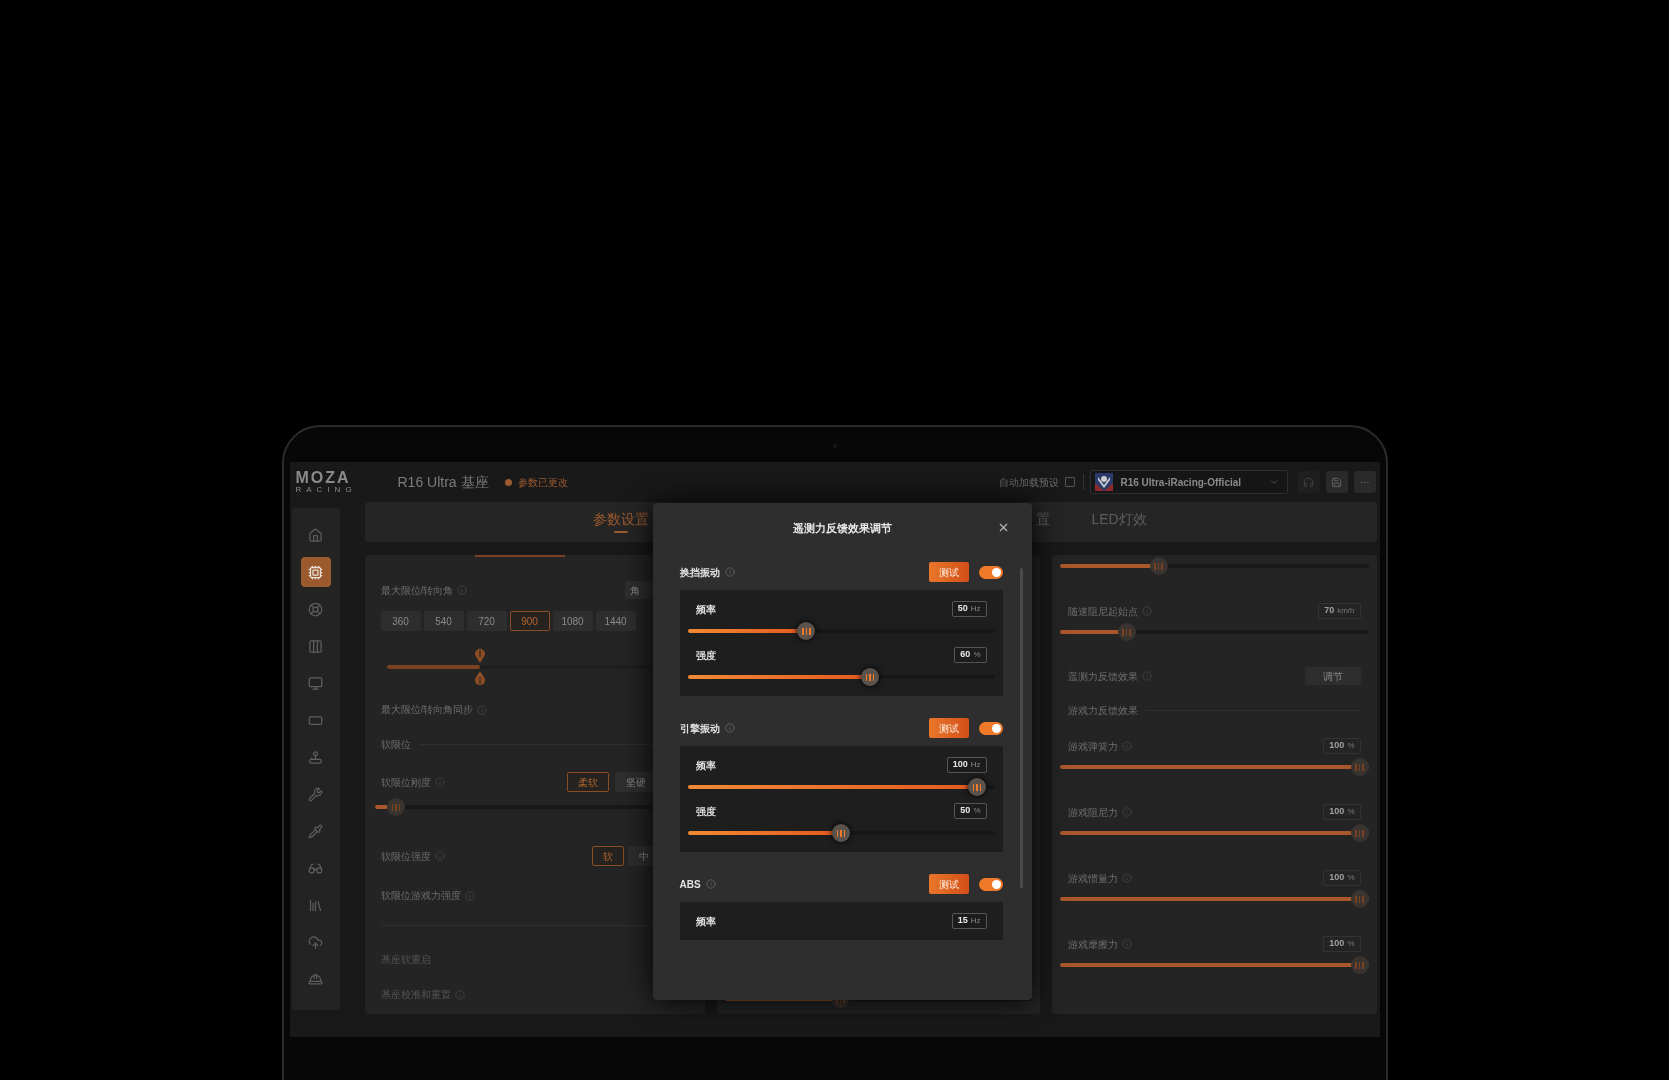 This screenshot has width=1669, height=1080. Describe the element at coordinates (443, 621) in the screenshot. I see `option-button: 540` at that location.